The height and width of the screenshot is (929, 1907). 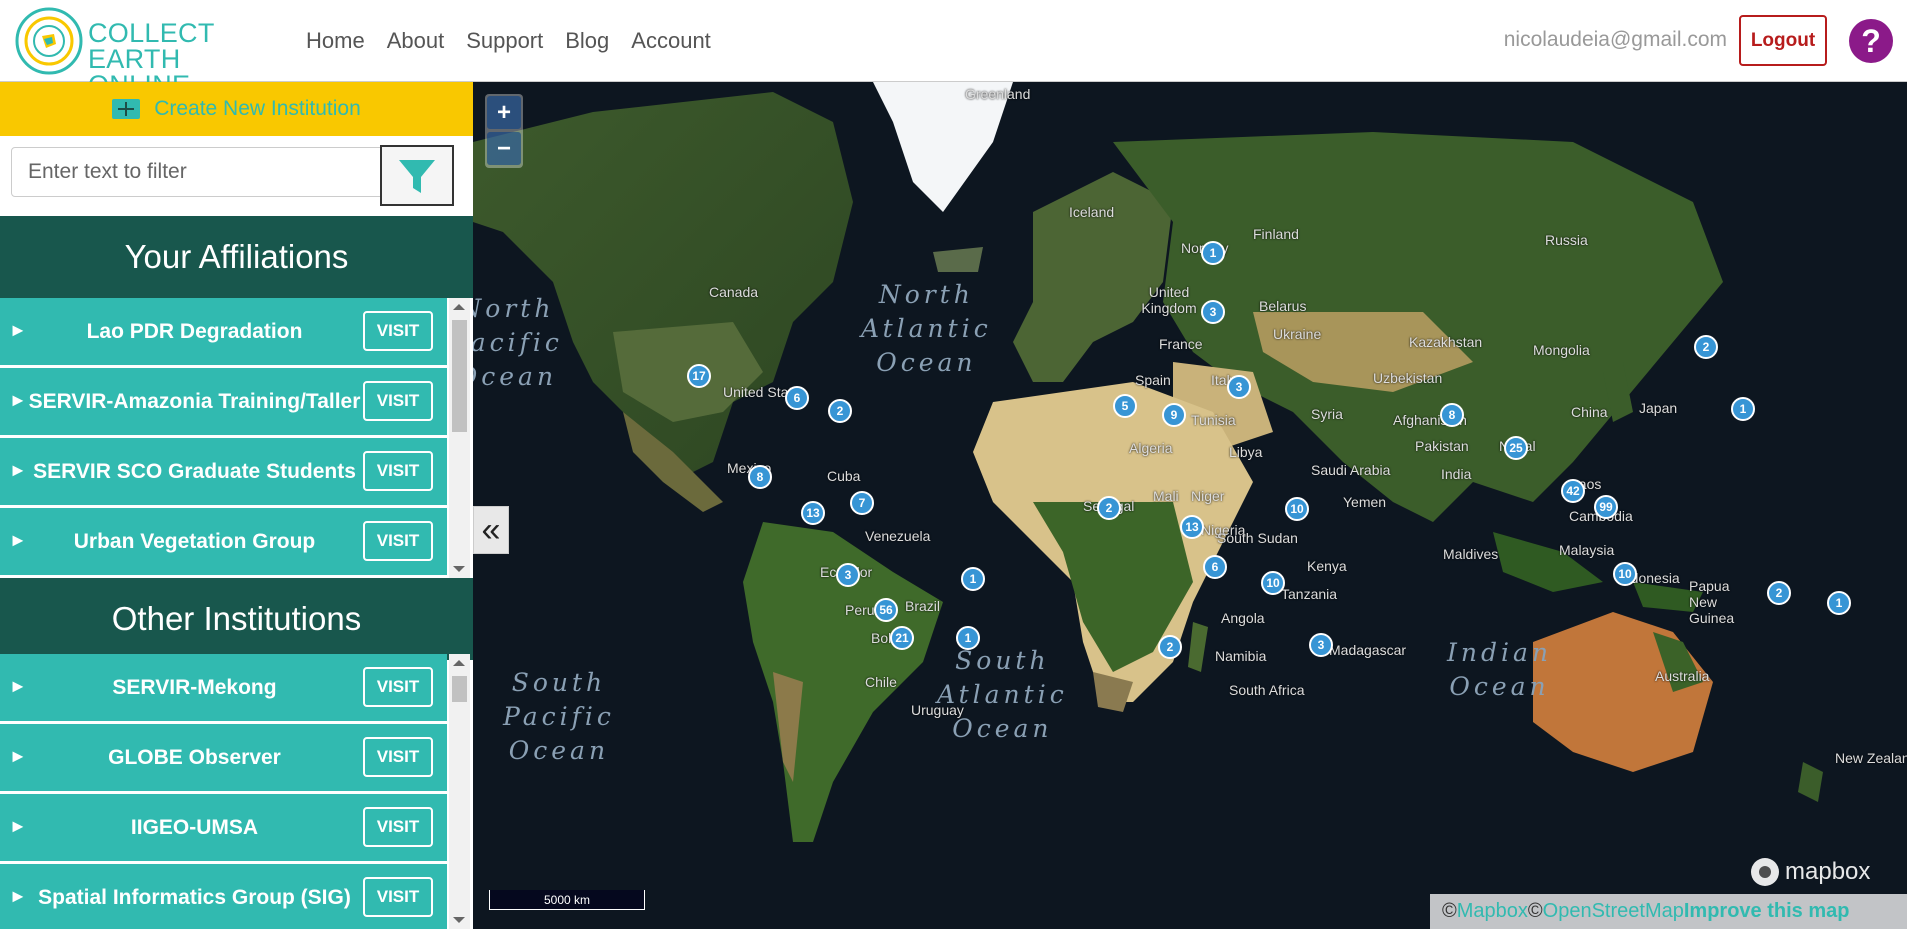 I want to click on place-label: Japan, so click(x=1658, y=408).